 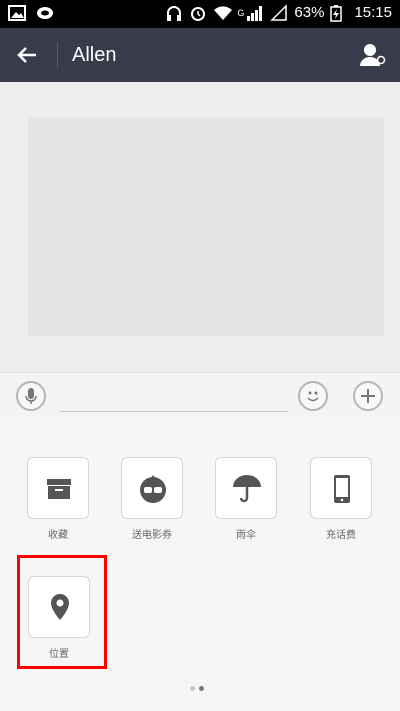 What do you see at coordinates (57, 55) in the screenshot?
I see `header-divider` at bounding box center [57, 55].